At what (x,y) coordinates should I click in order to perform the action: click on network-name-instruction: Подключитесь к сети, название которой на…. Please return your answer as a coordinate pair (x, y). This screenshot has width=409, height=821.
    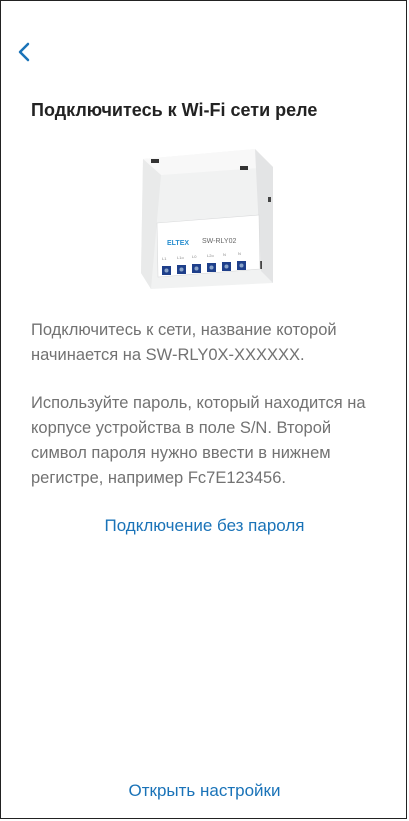
    Looking at the image, I should click on (184, 342).